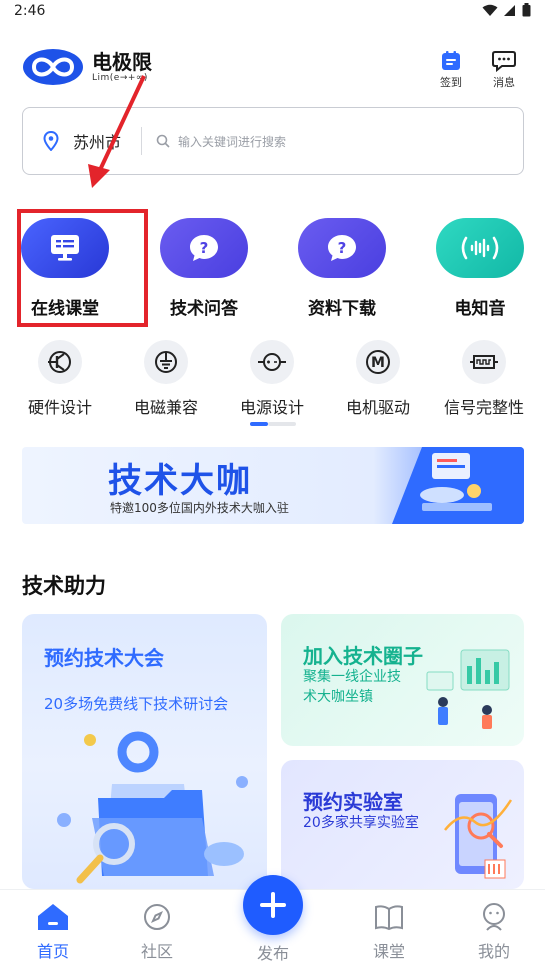 The image size is (545, 969). I want to click on feature-label: 技术问答, so click(204, 309).